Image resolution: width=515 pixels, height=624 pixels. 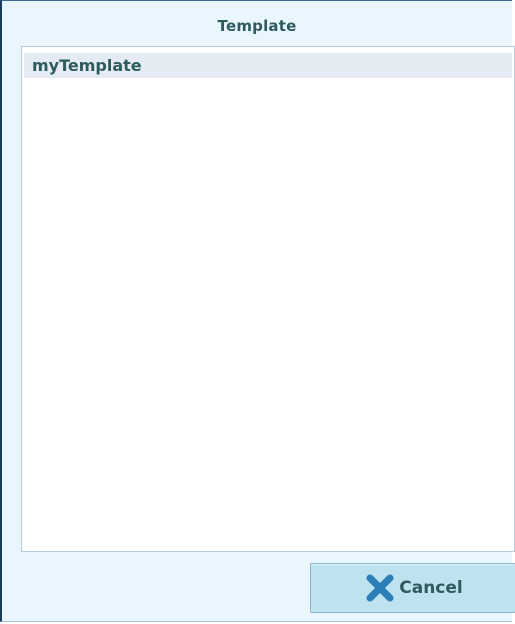 I want to click on close-icon, so click(x=380, y=588).